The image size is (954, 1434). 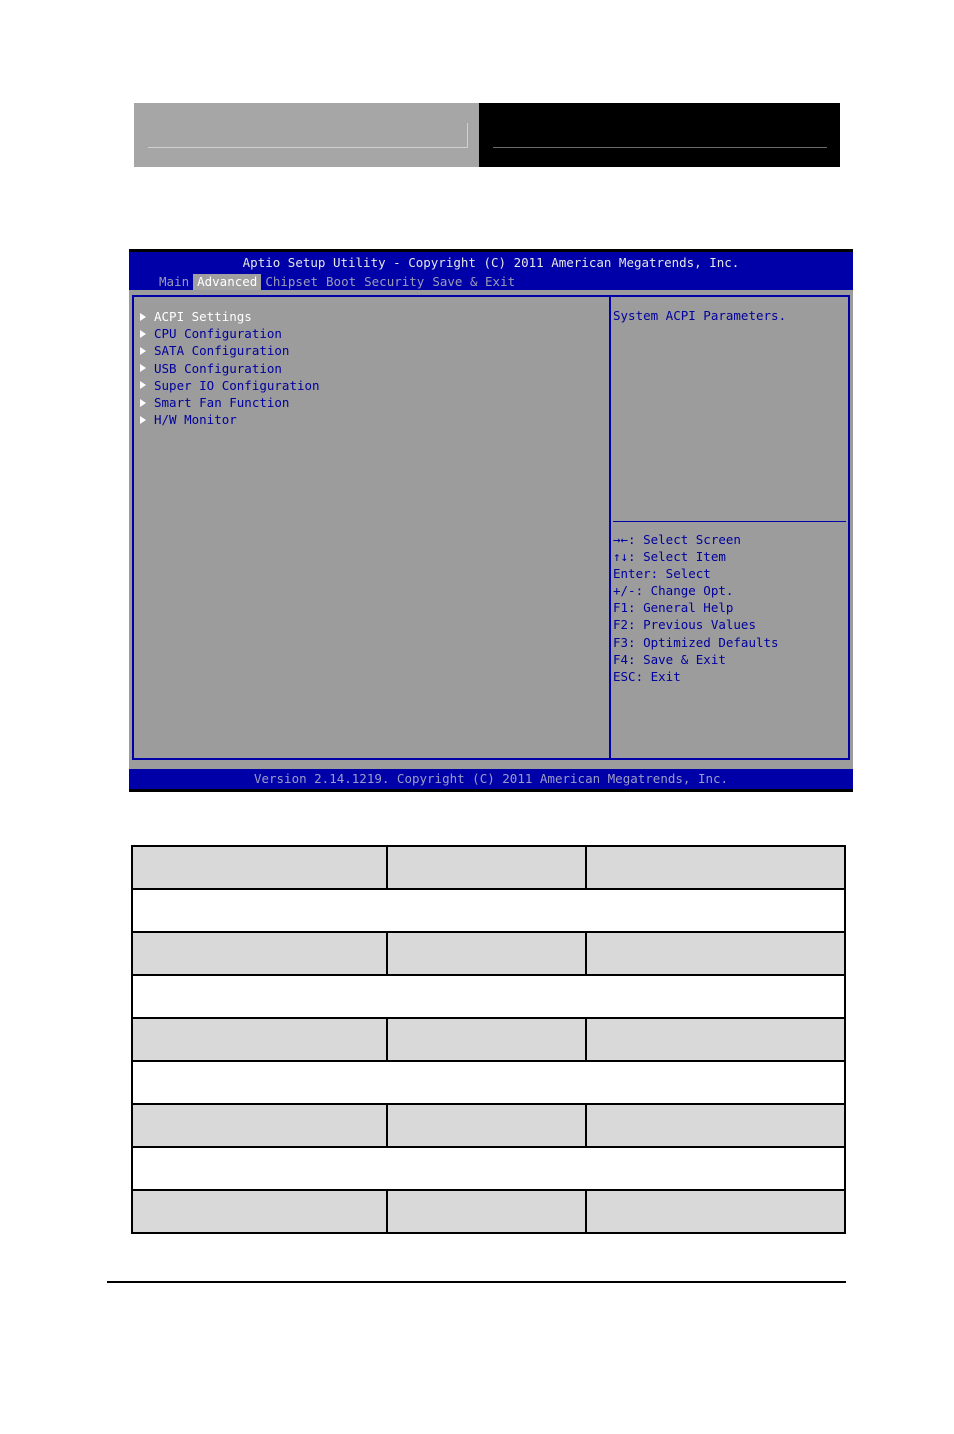 I want to click on tab-advanced: Advanced, so click(x=227, y=282).